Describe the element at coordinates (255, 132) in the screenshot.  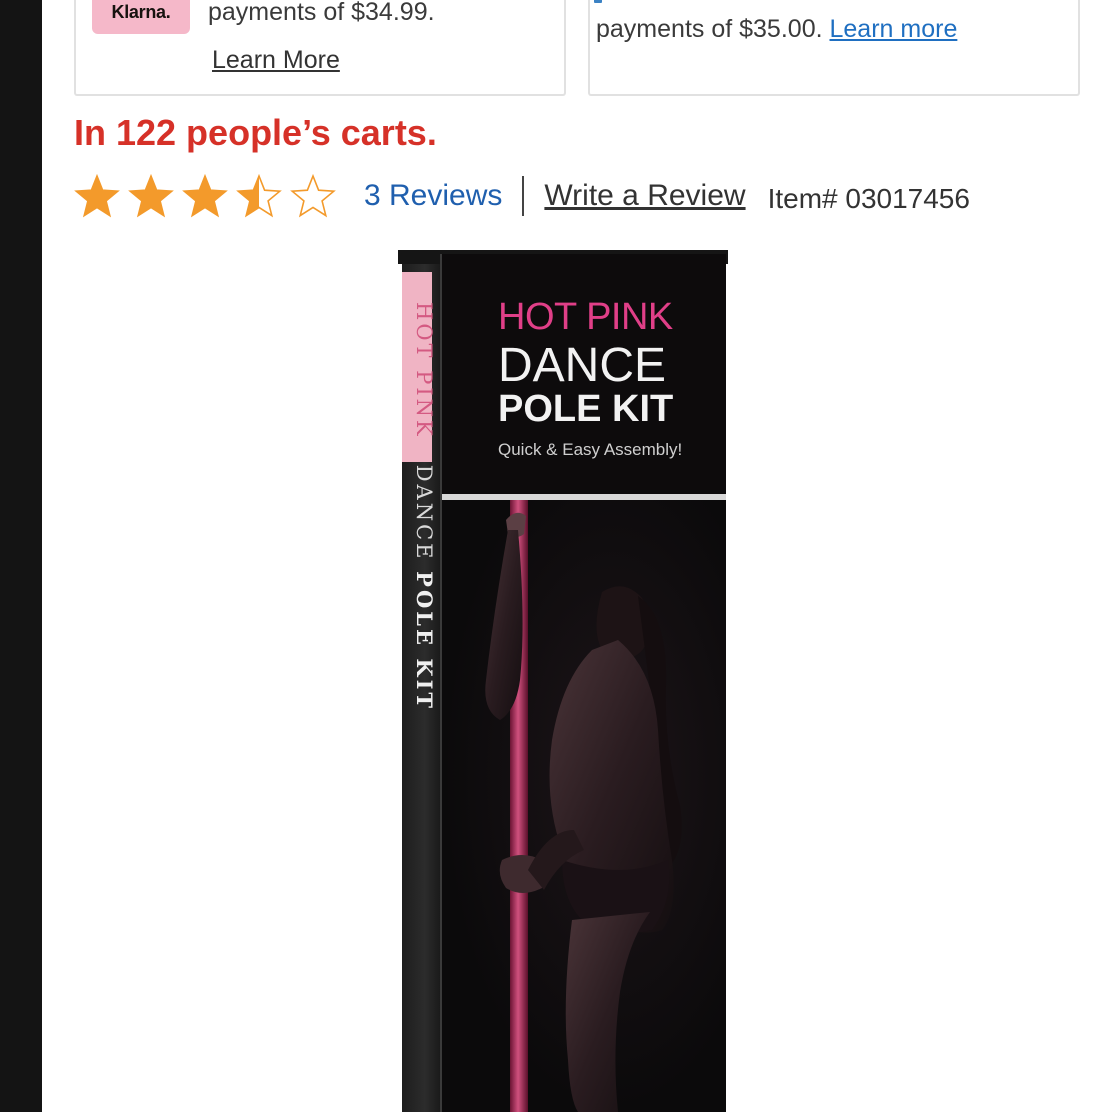
I see `carts-count-alert: In 122 people’s carts.` at that location.